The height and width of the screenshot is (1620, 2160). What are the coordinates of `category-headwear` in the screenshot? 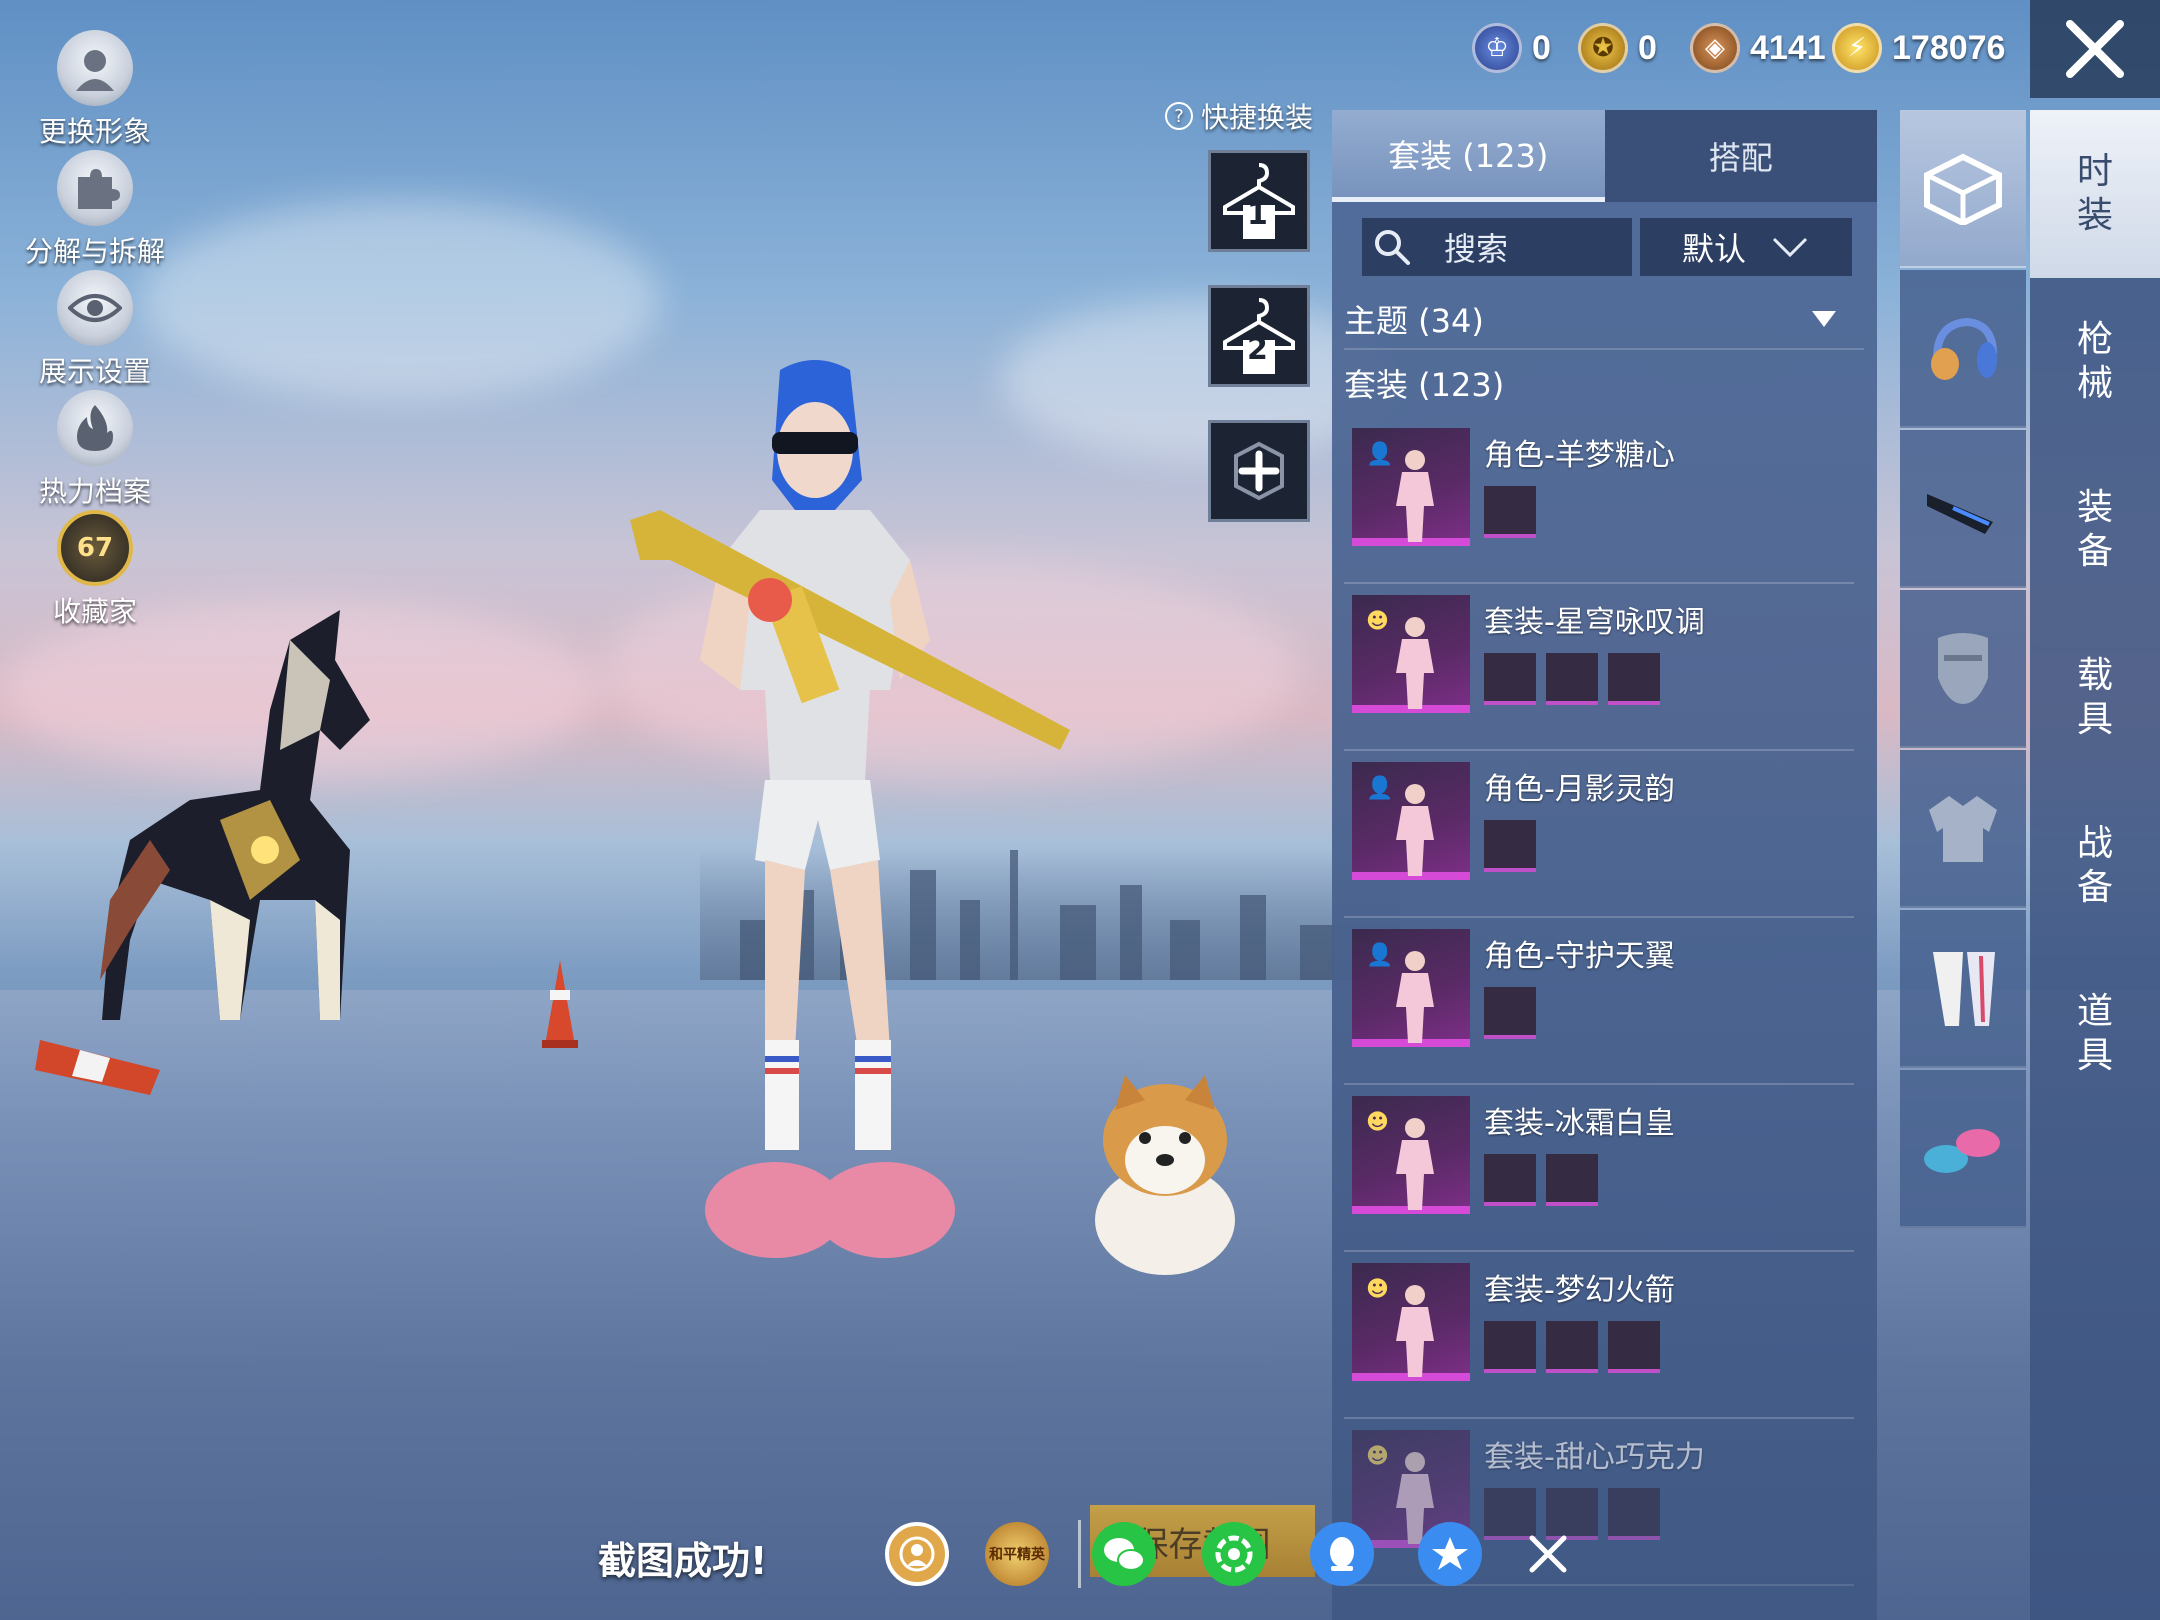 It's located at (1963, 349).